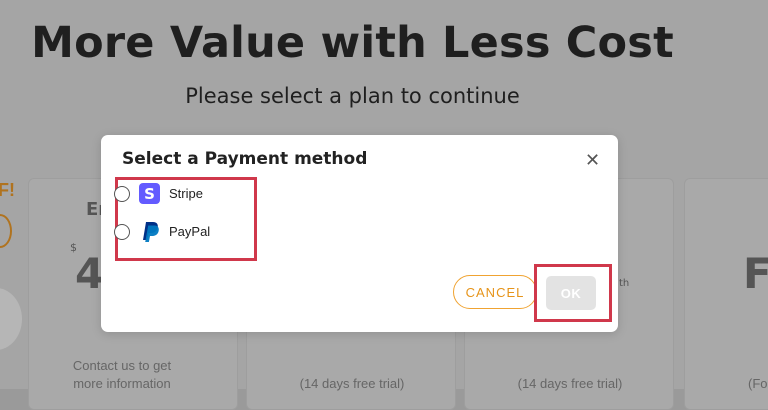  I want to click on close-icon: ✕, so click(592, 160).